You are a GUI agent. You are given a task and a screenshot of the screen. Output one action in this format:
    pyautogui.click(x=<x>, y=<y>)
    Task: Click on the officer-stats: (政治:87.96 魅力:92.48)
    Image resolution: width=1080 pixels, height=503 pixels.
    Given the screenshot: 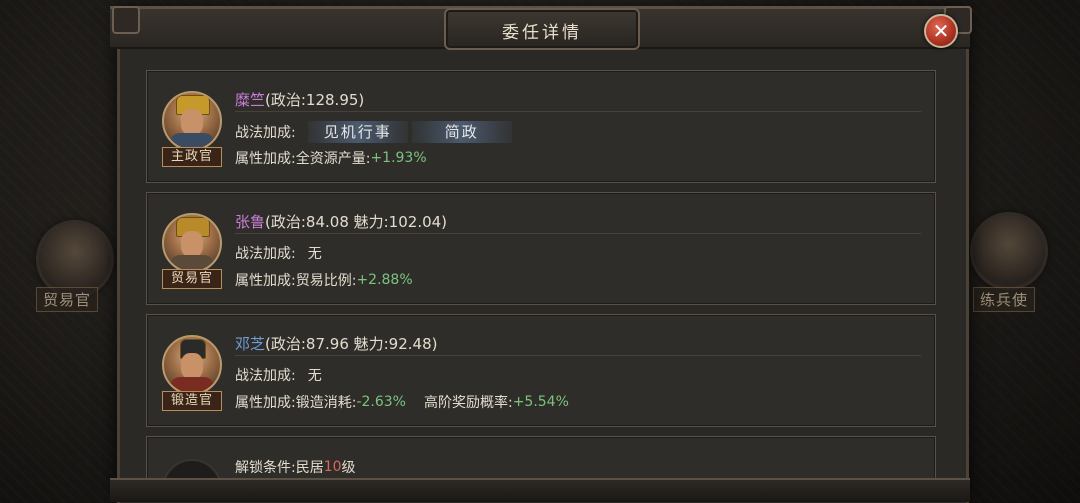 What is the action you would take?
    pyautogui.click(x=351, y=344)
    